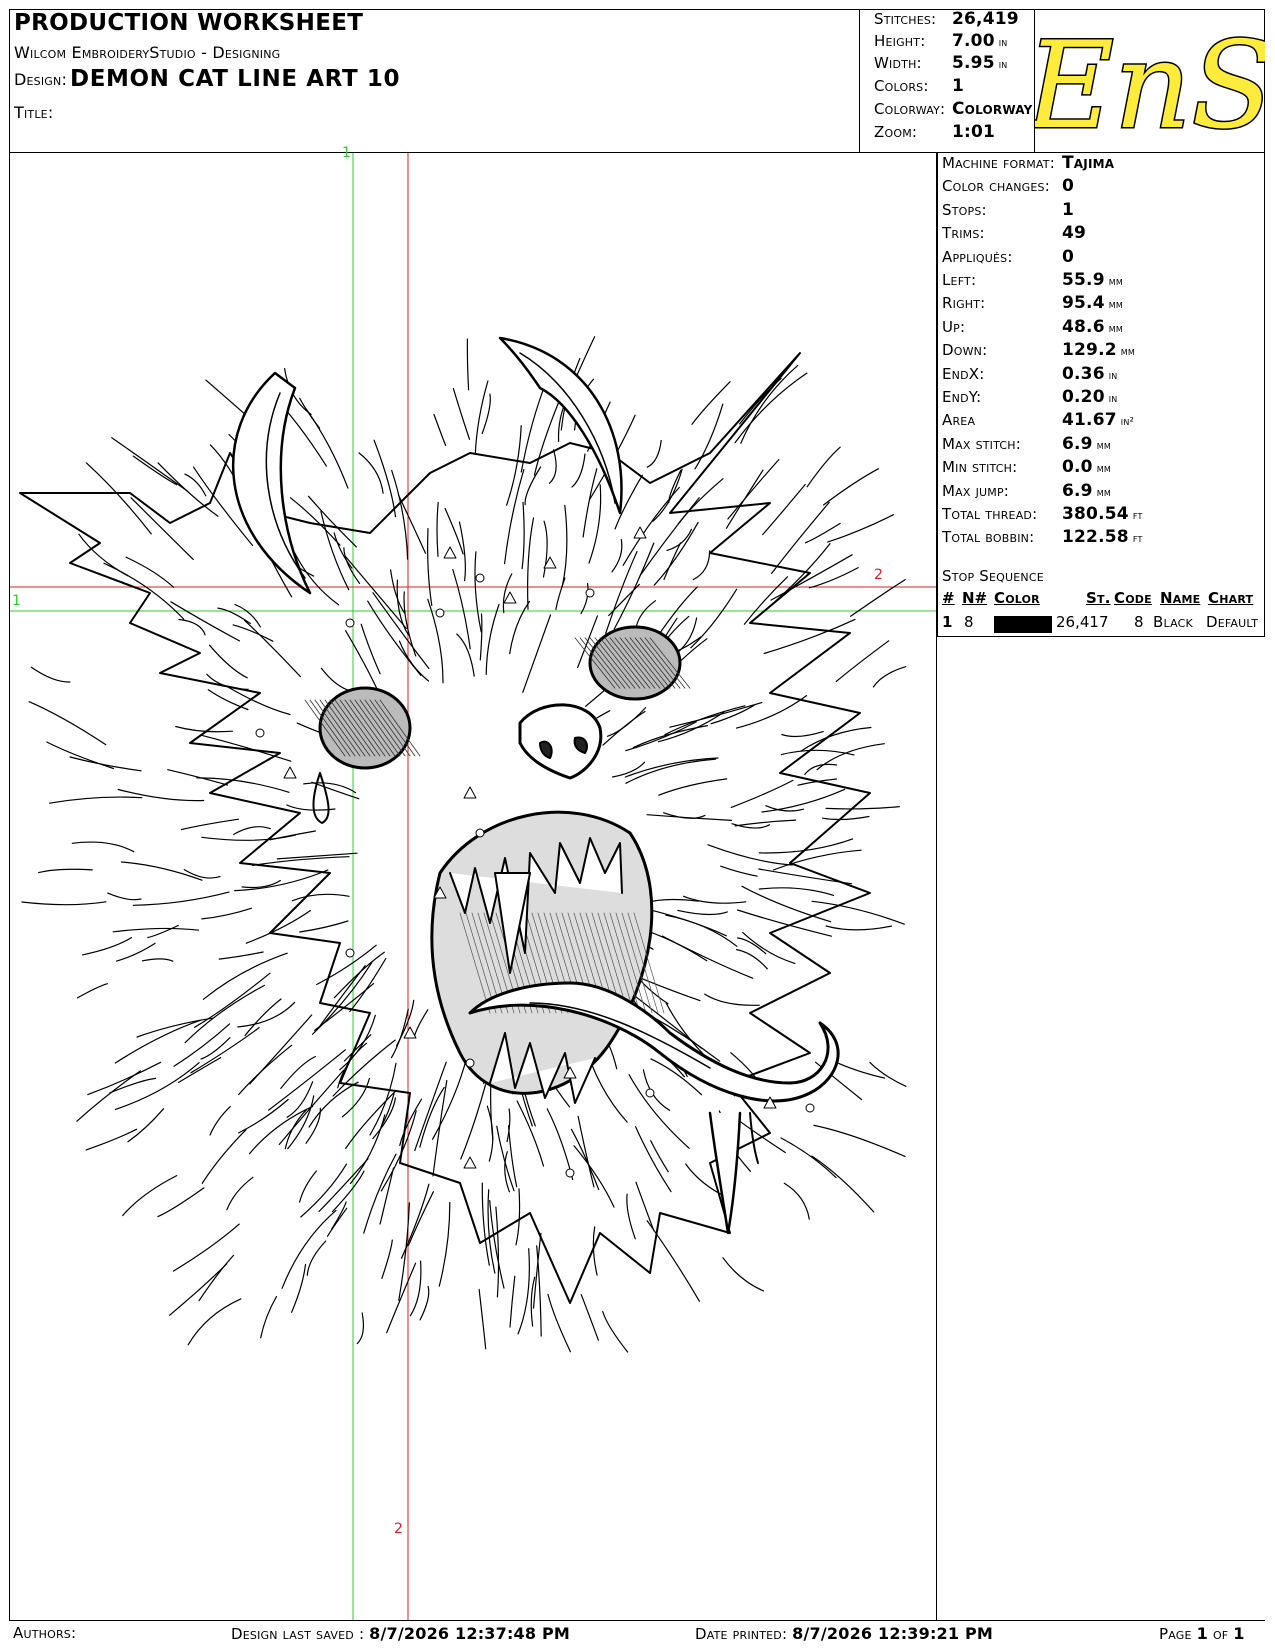 This screenshot has height=1650, width=1275. I want to click on stop-triangle-marker, so click(470, 792).